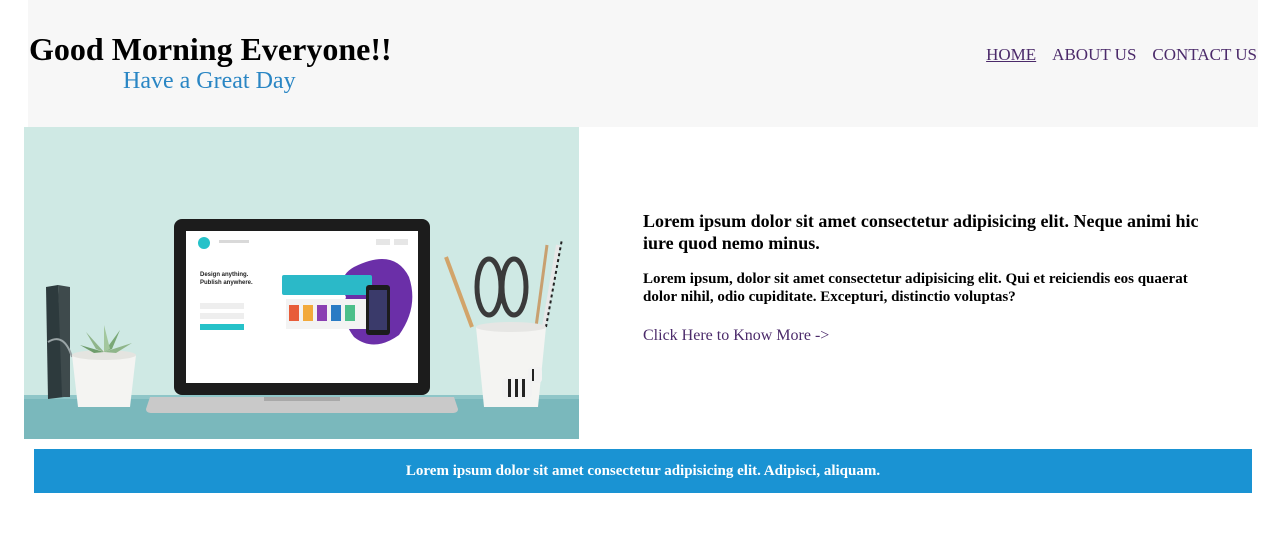  I want to click on screen-headline-1: Design anything., so click(224, 275).